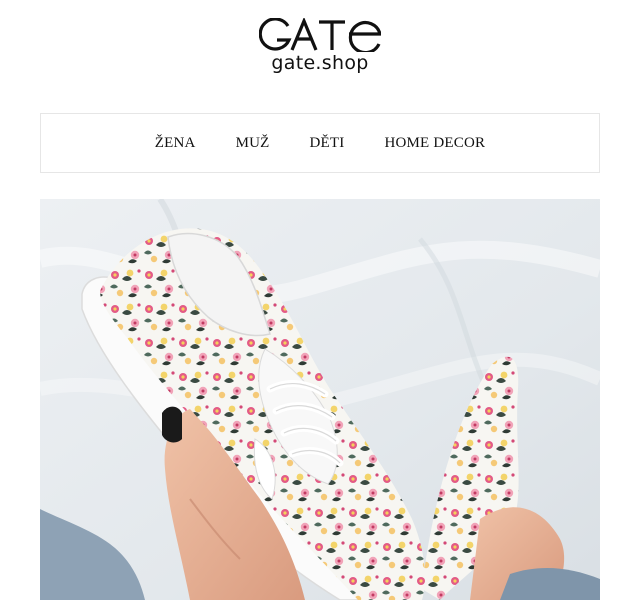 This screenshot has width=640, height=600. Describe the element at coordinates (434, 143) in the screenshot. I see `nav-item-home-decor: HOME DECOR` at that location.